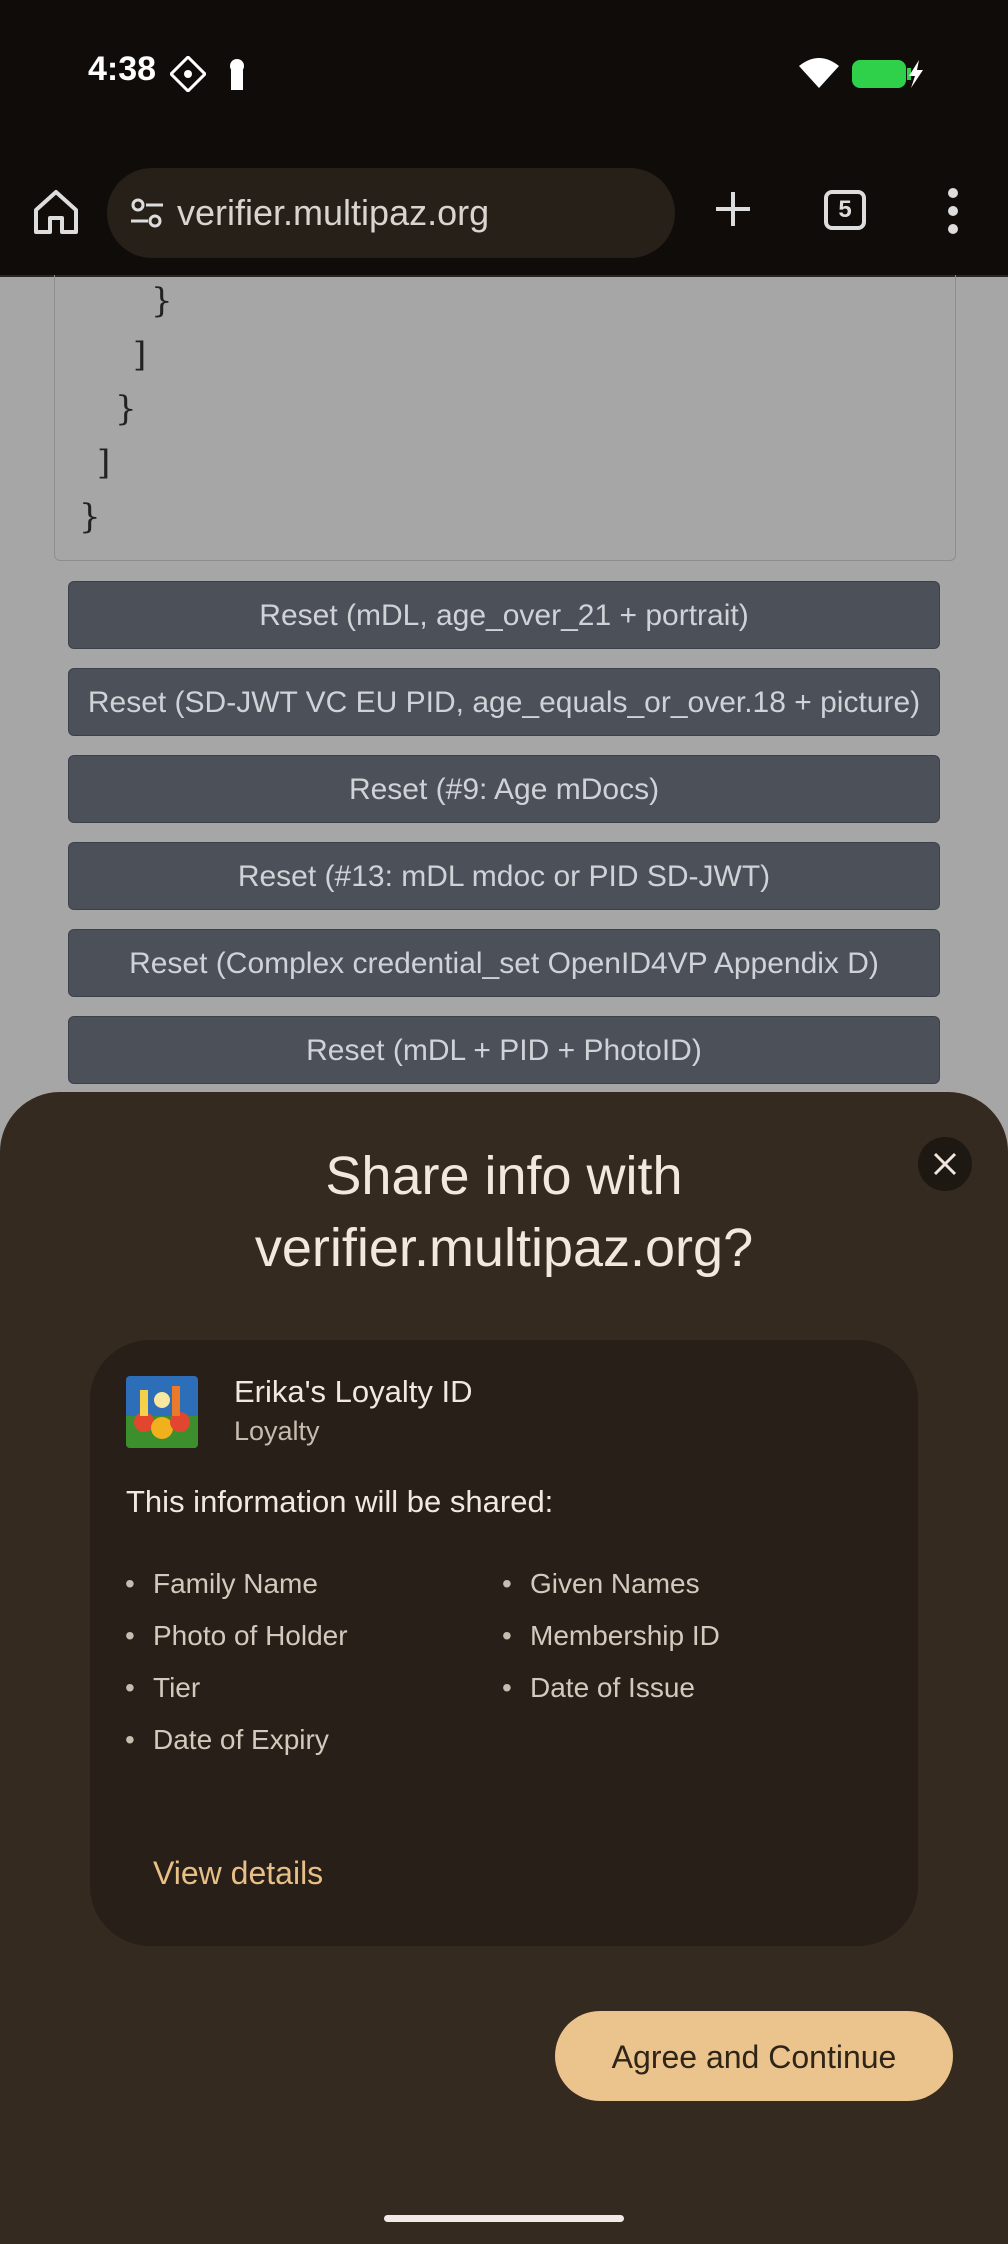  I want to click on sheet-title-line1: Share info with, so click(504, 1176).